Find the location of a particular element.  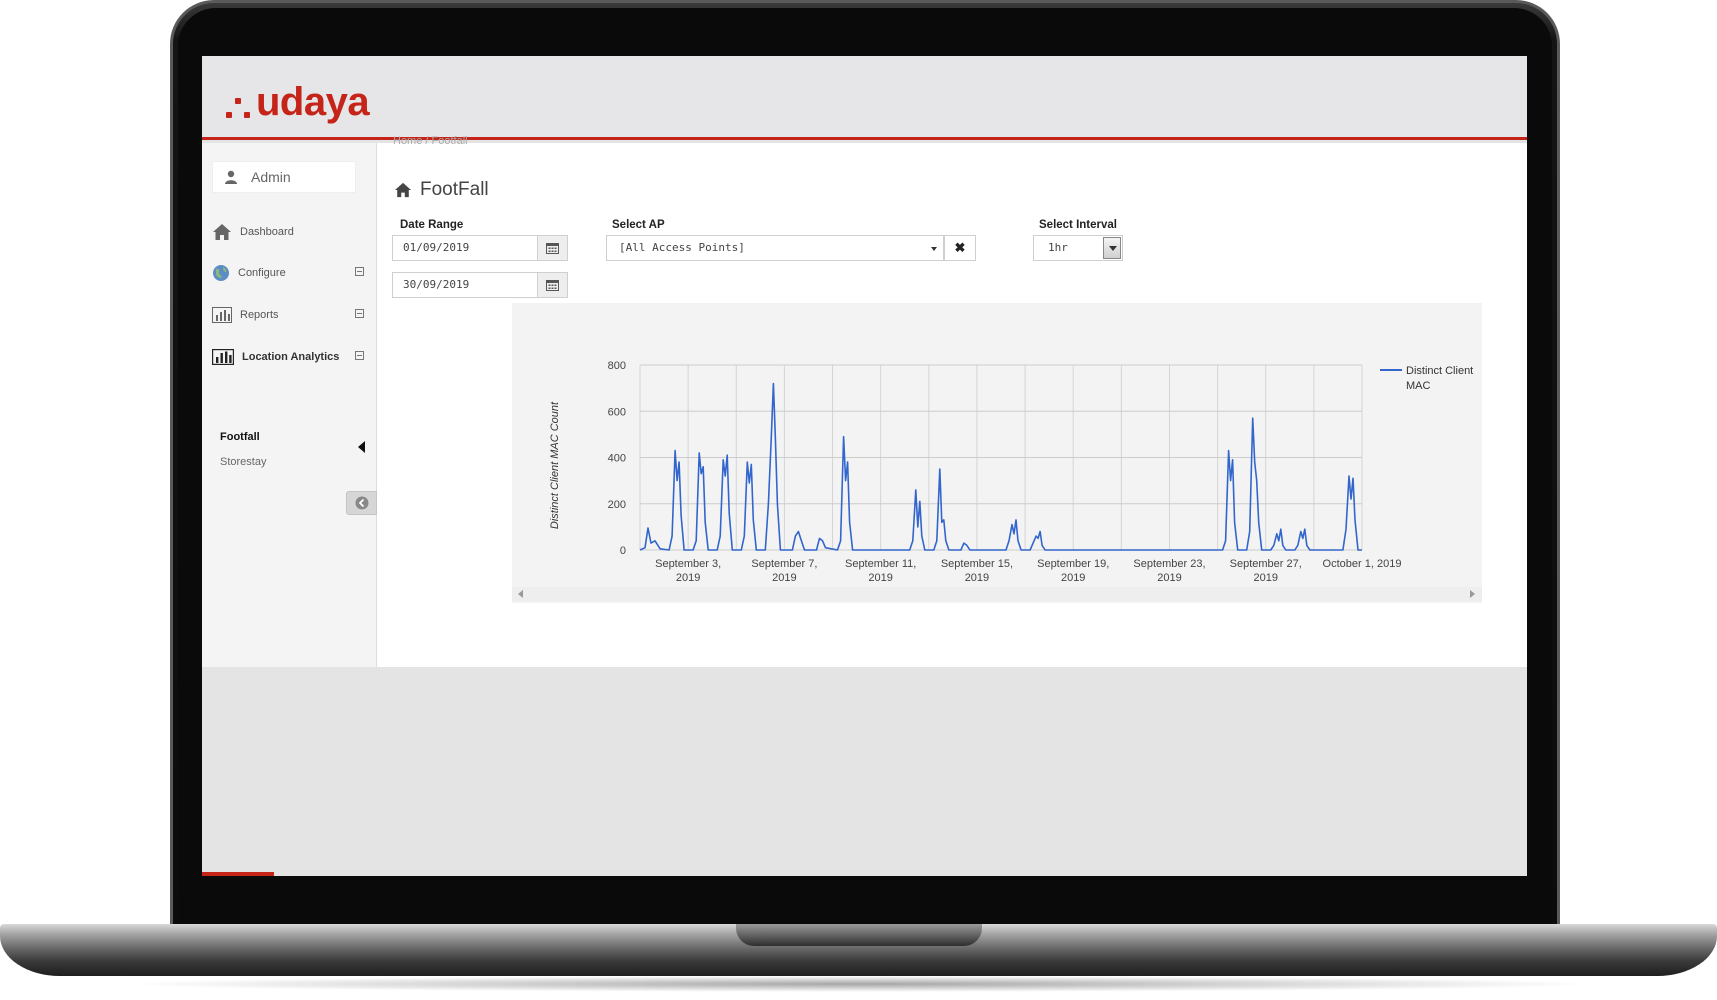

x-tick-label: September 27, 2019 is located at coordinates (1266, 571).